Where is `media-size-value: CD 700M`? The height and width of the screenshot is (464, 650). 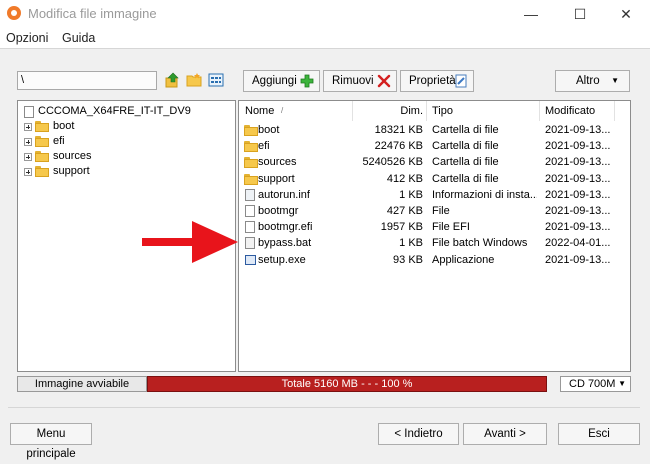 media-size-value: CD 700M is located at coordinates (592, 384).